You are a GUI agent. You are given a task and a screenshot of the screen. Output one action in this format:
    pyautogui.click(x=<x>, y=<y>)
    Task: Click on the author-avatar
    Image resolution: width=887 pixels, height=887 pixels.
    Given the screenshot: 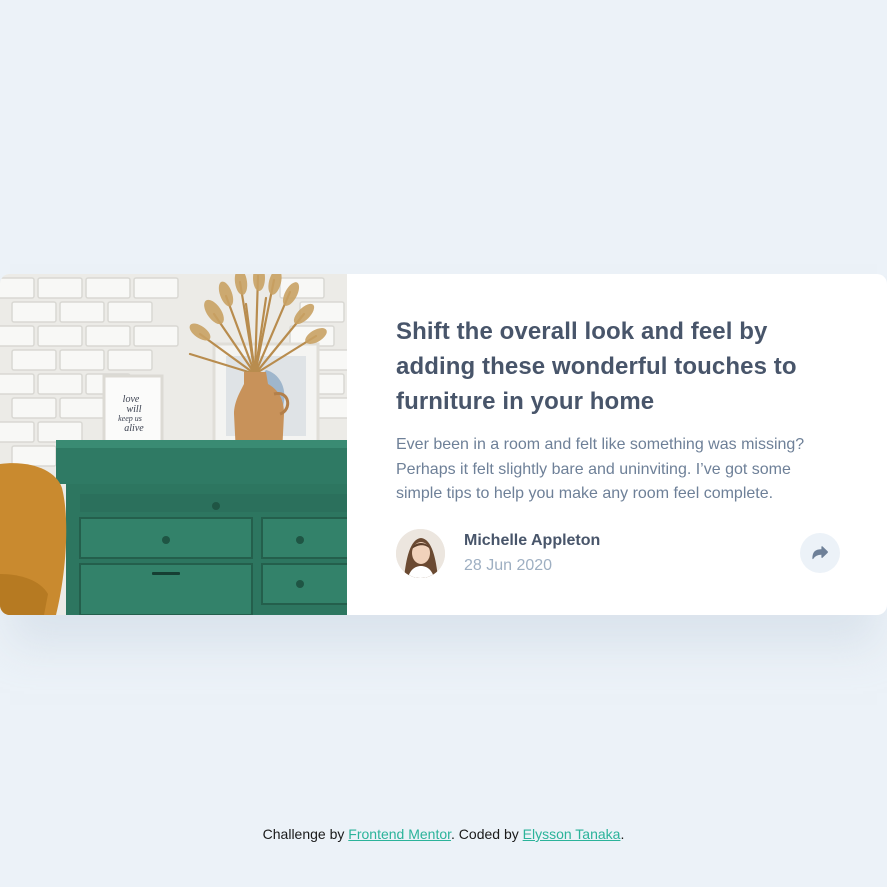 What is the action you would take?
    pyautogui.click(x=420, y=553)
    